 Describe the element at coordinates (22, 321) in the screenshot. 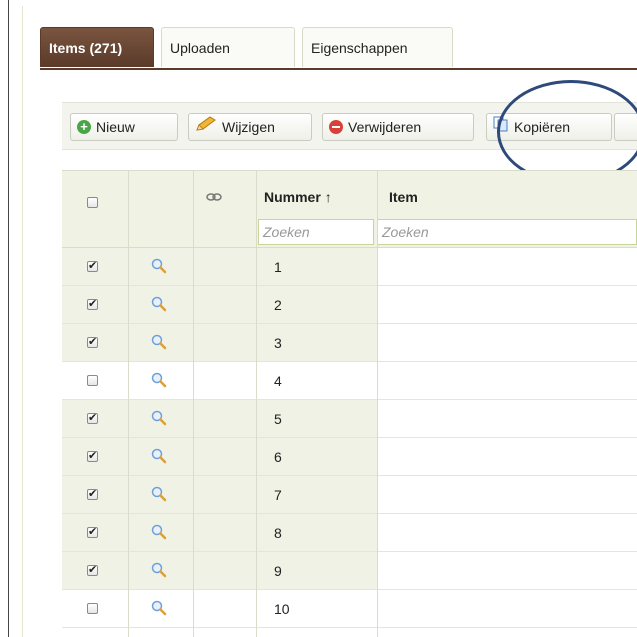

I see `panel-edge` at that location.